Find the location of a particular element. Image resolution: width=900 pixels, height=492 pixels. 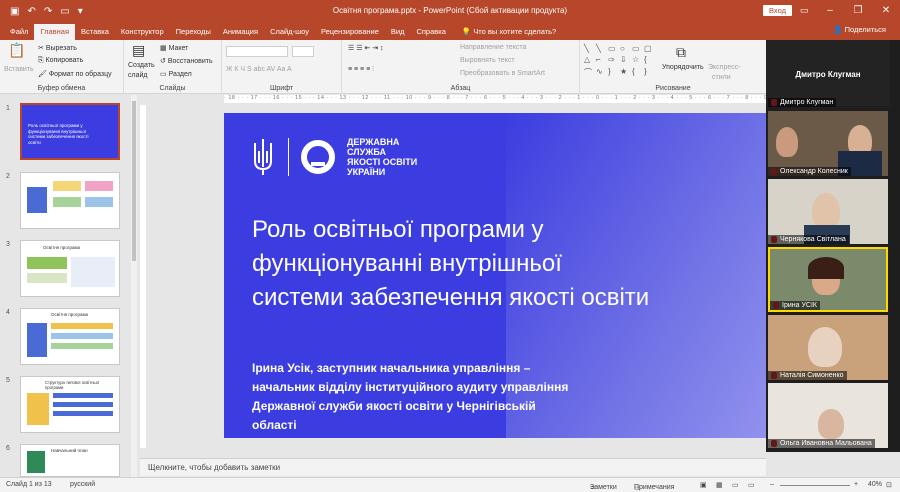

section-button: ▭ Раздел is located at coordinates (176, 74).